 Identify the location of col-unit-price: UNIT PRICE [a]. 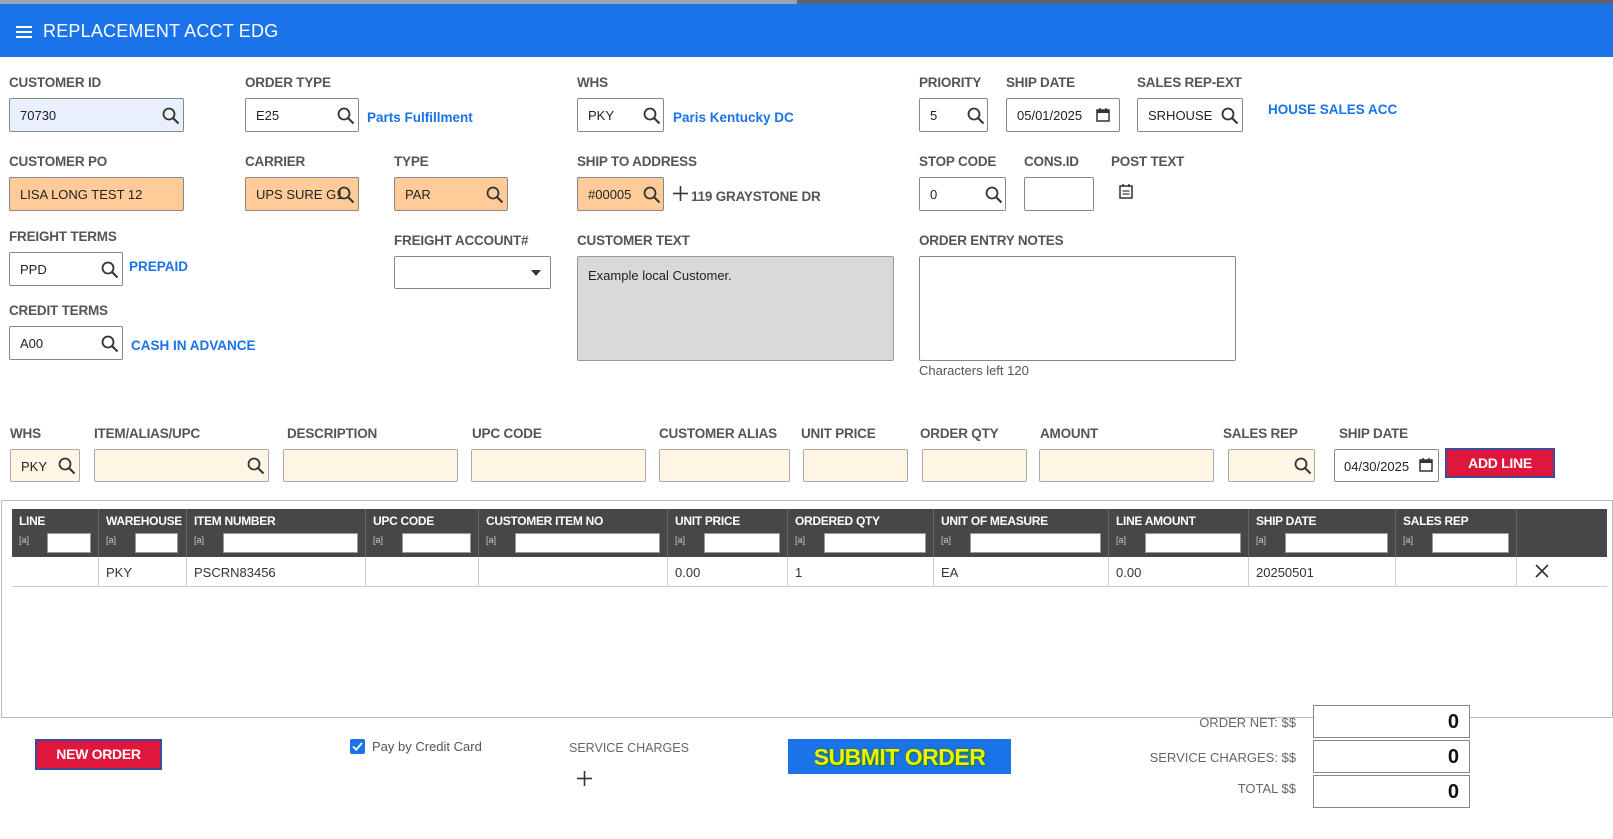
(728, 533).